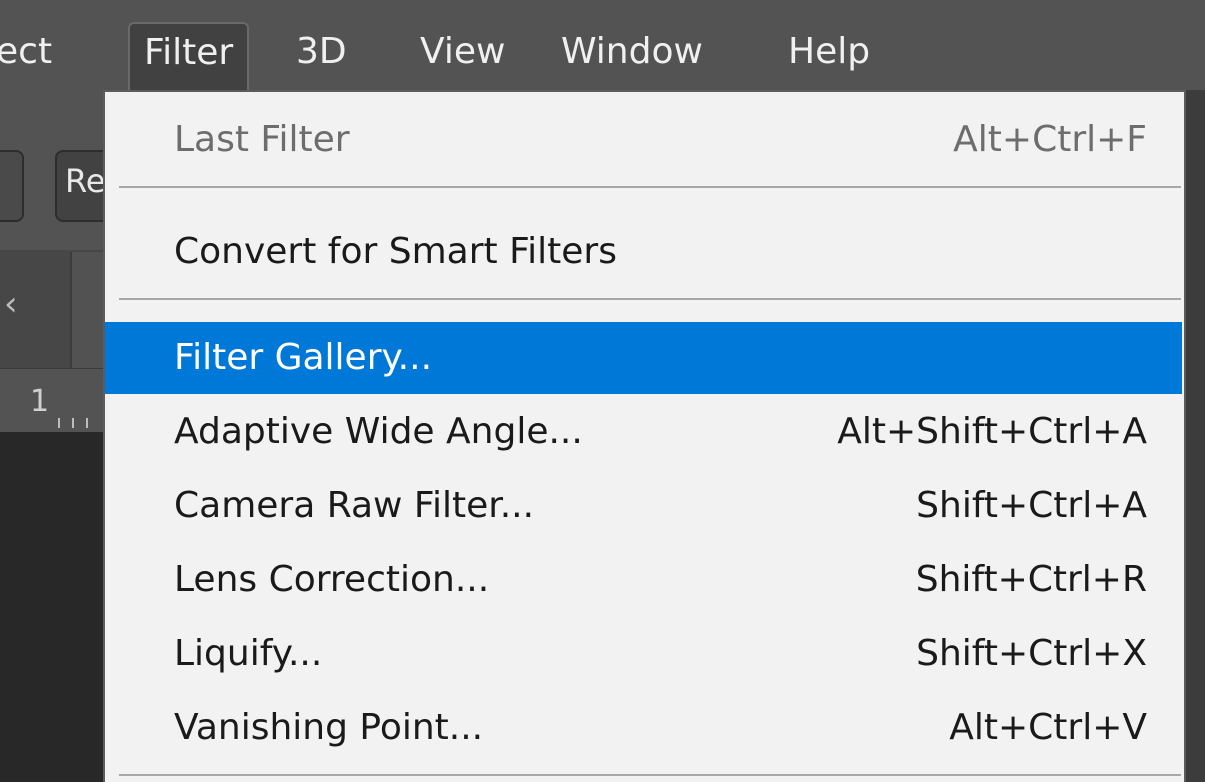 The width and height of the screenshot is (1205, 782). I want to click on menu-filter: Filter, so click(189, 57).